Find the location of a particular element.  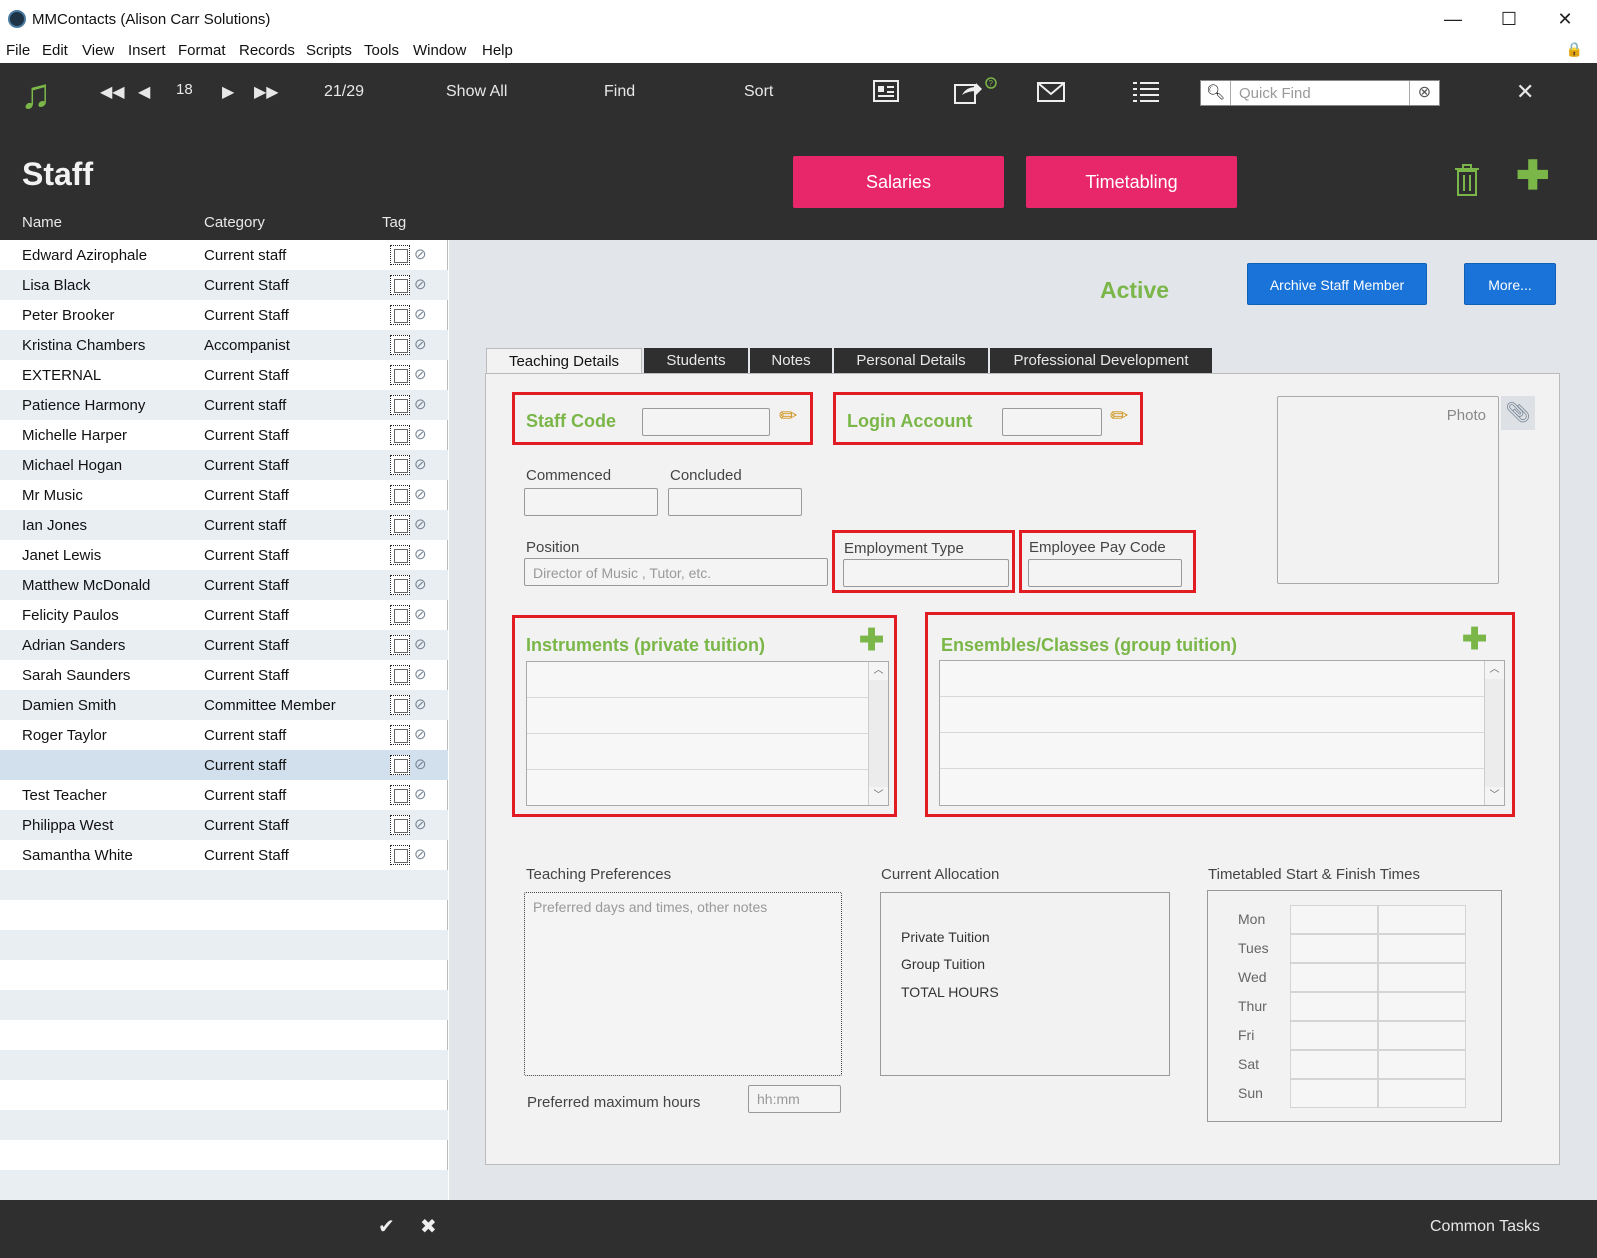

salaries-button: Salaries is located at coordinates (898, 182).